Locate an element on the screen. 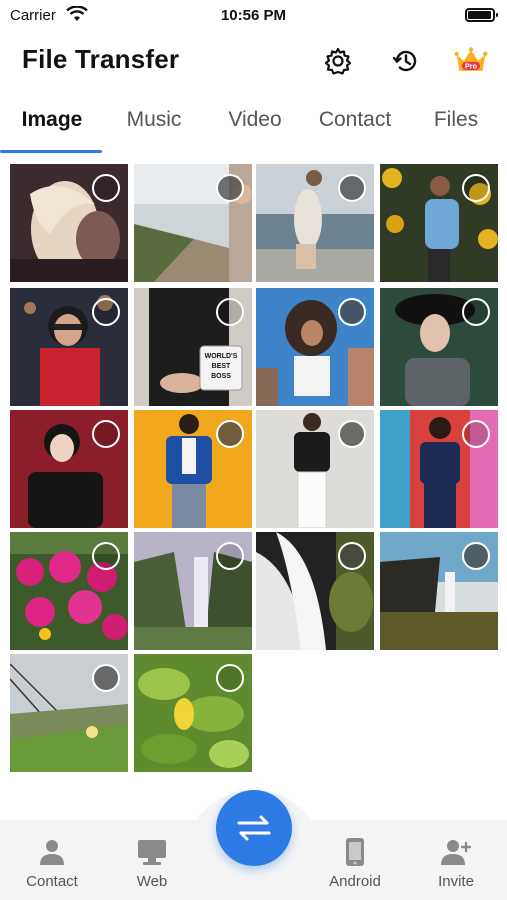 This screenshot has width=507, height=900. nav-web: Web is located at coordinates (152, 862).